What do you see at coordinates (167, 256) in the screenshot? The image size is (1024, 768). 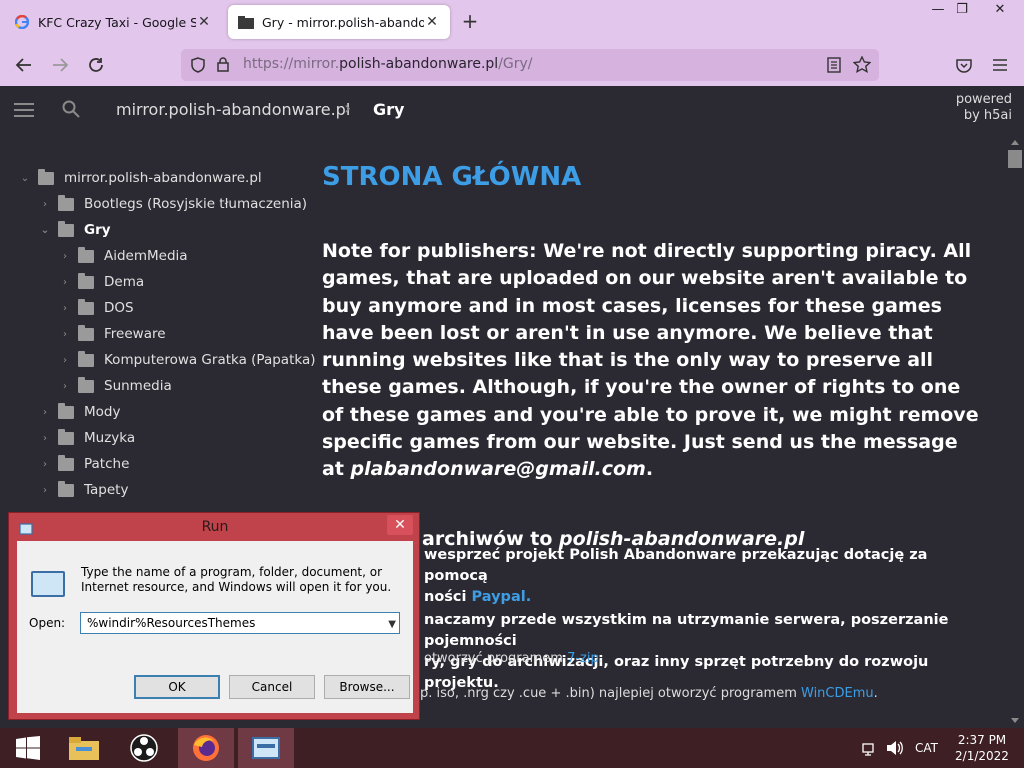 I see `tree-item-aidemmedia: › AidemMedia` at bounding box center [167, 256].